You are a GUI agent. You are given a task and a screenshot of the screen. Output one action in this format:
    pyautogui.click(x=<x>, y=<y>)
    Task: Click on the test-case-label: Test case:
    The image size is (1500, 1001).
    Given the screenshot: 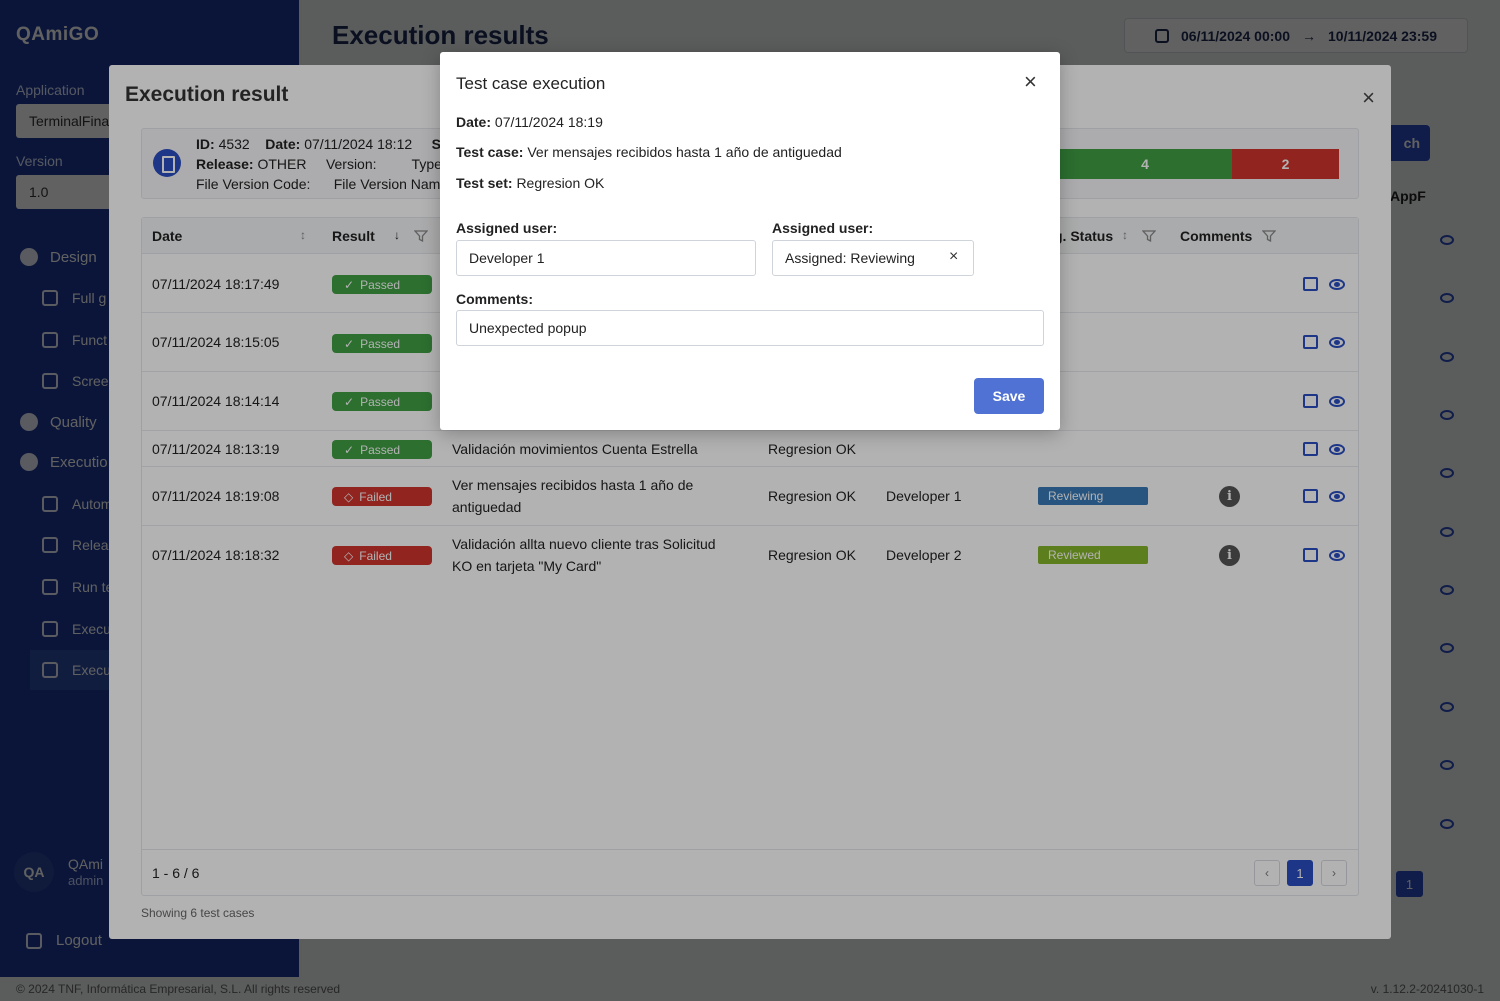 What is the action you would take?
    pyautogui.click(x=490, y=152)
    